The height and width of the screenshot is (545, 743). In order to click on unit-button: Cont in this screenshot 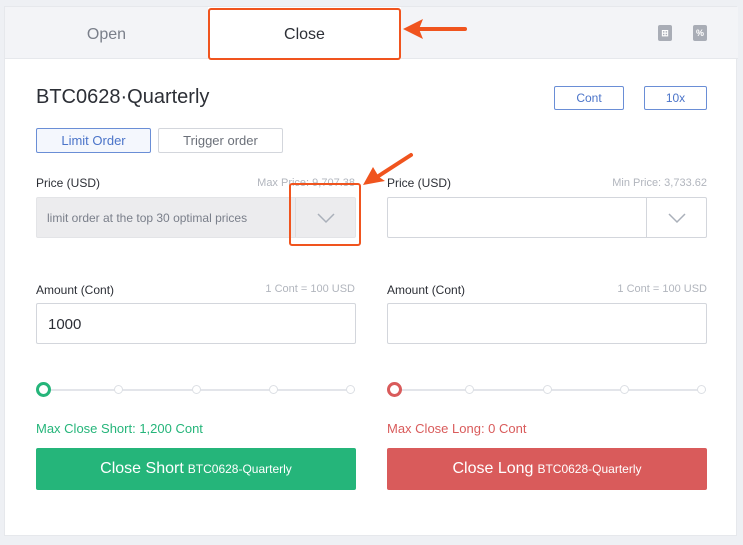, I will do `click(589, 98)`.